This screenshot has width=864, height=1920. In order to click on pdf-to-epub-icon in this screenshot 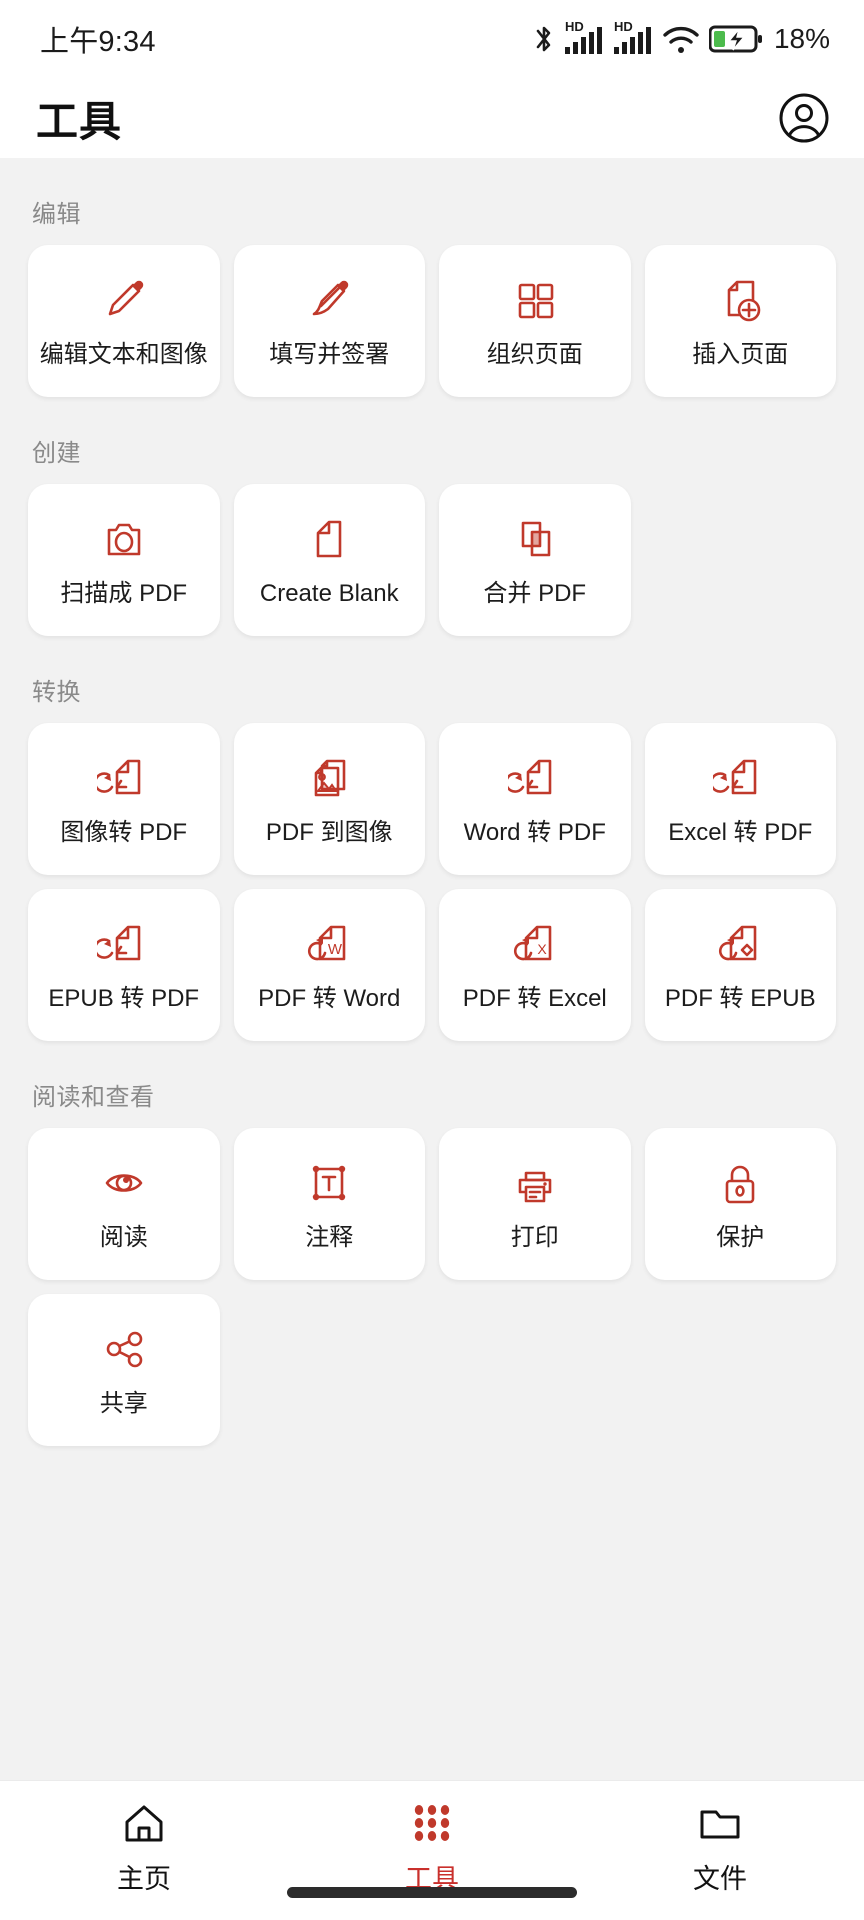, I will do `click(740, 944)`.